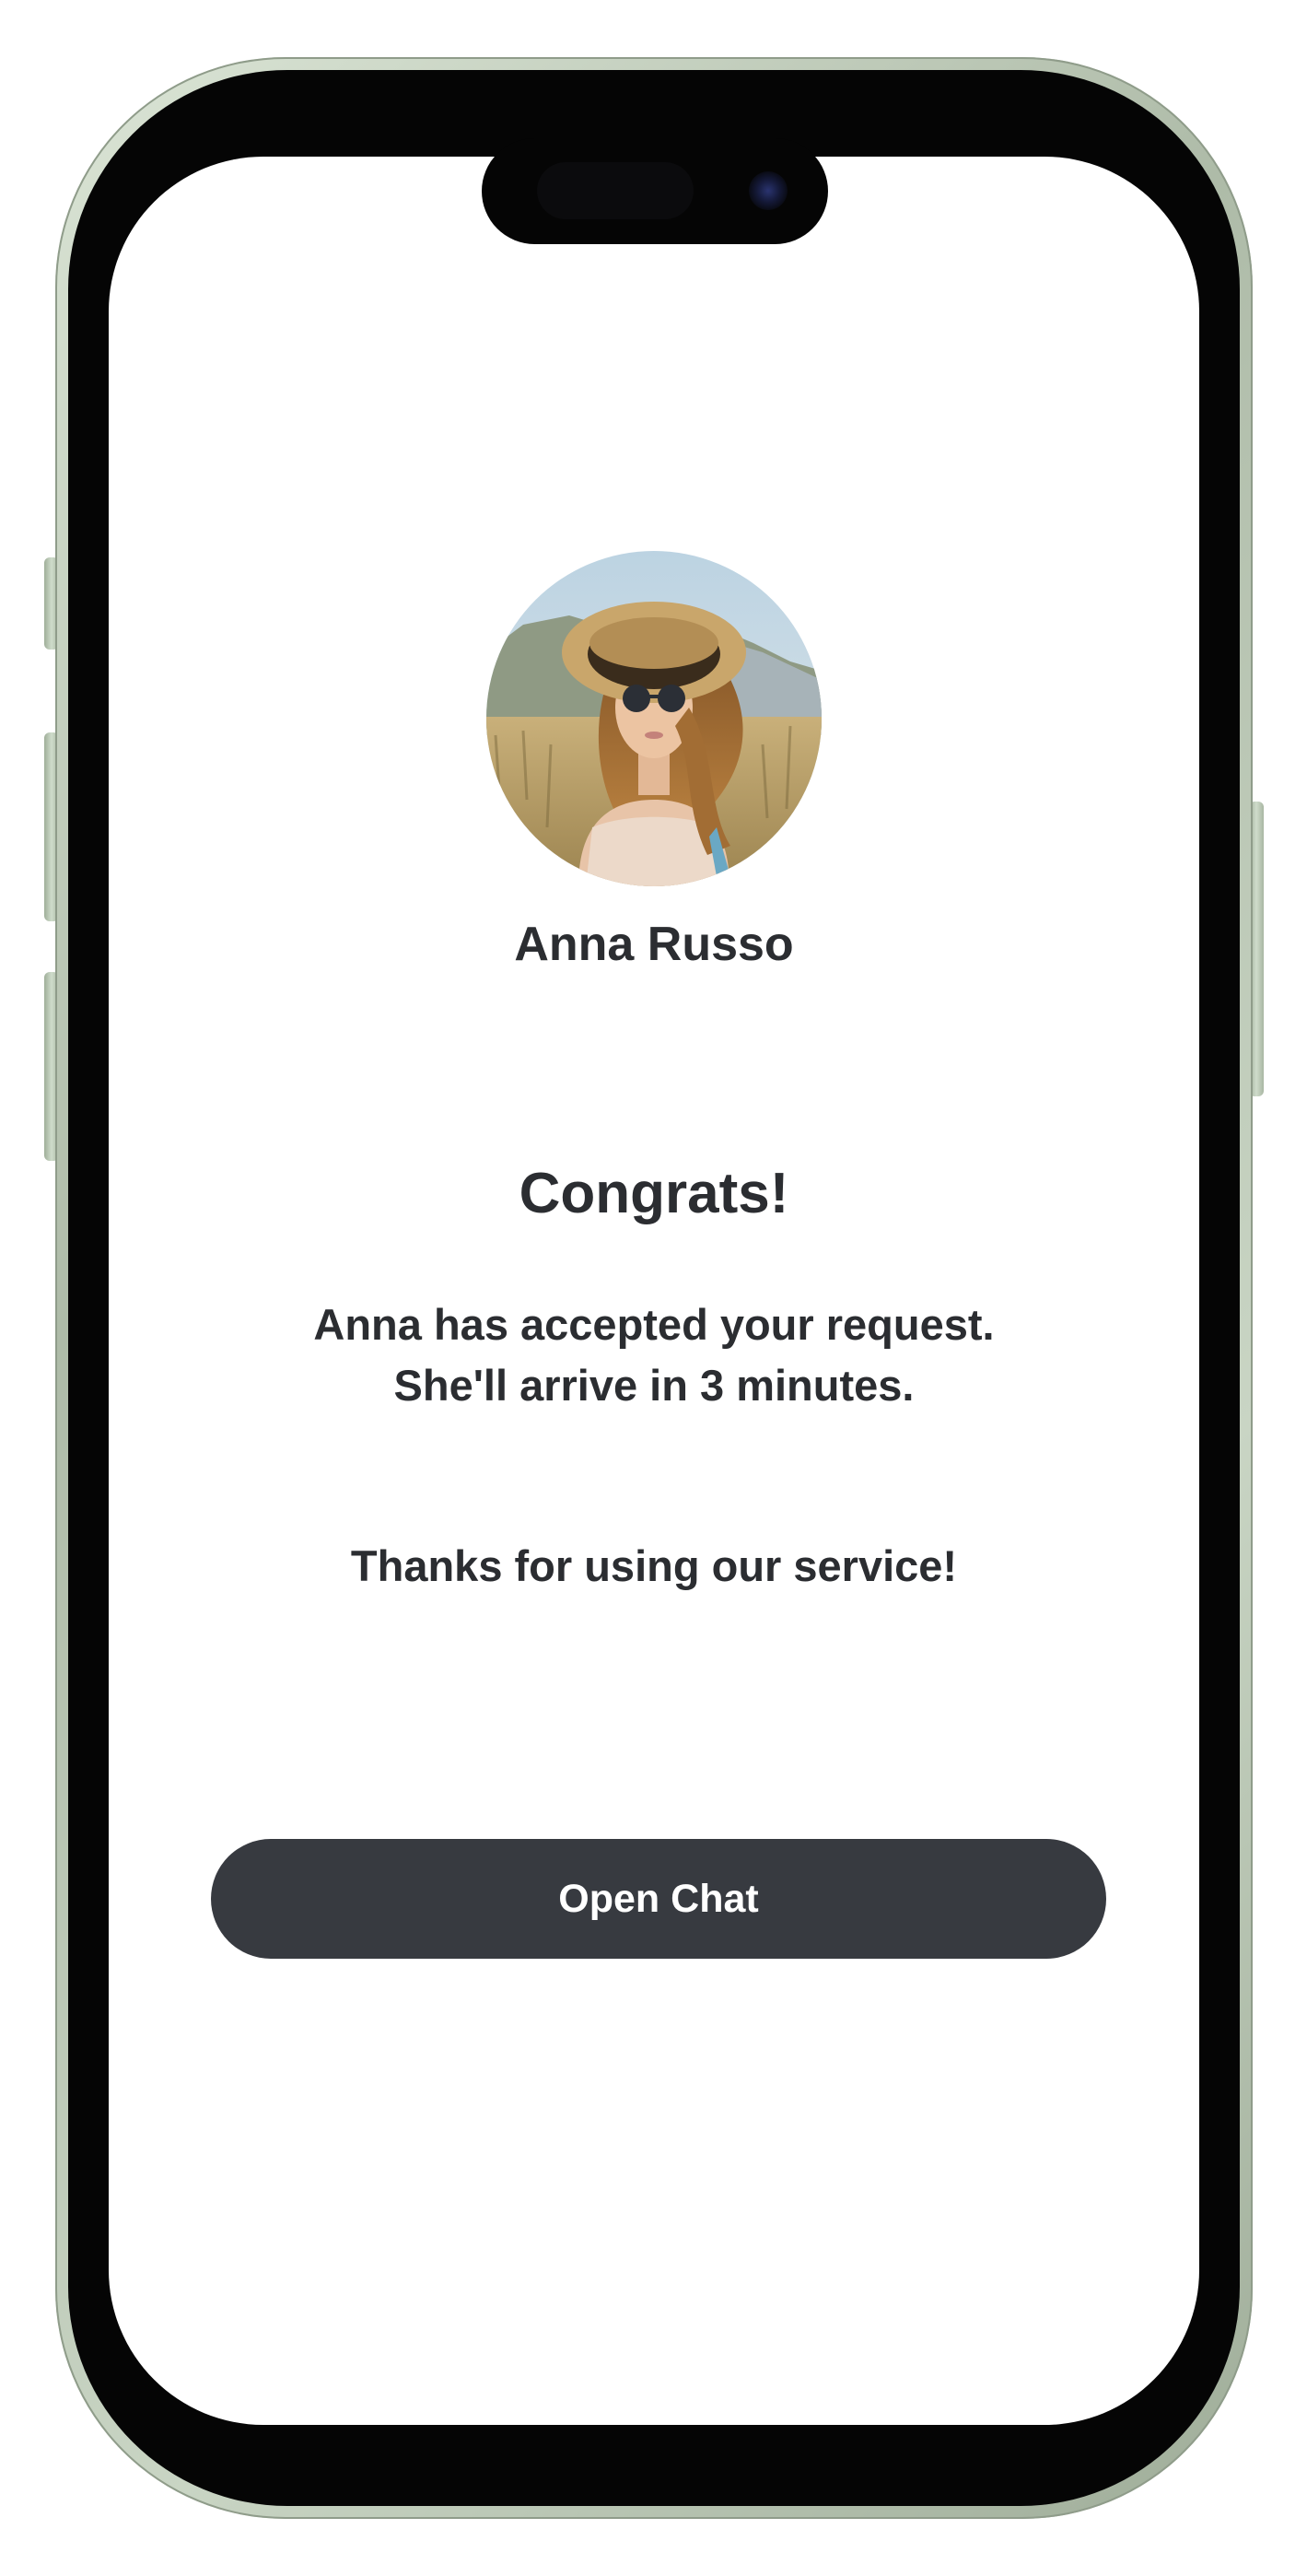  I want to click on message-line: She'll arrive in 3 minutes., so click(654, 1385).